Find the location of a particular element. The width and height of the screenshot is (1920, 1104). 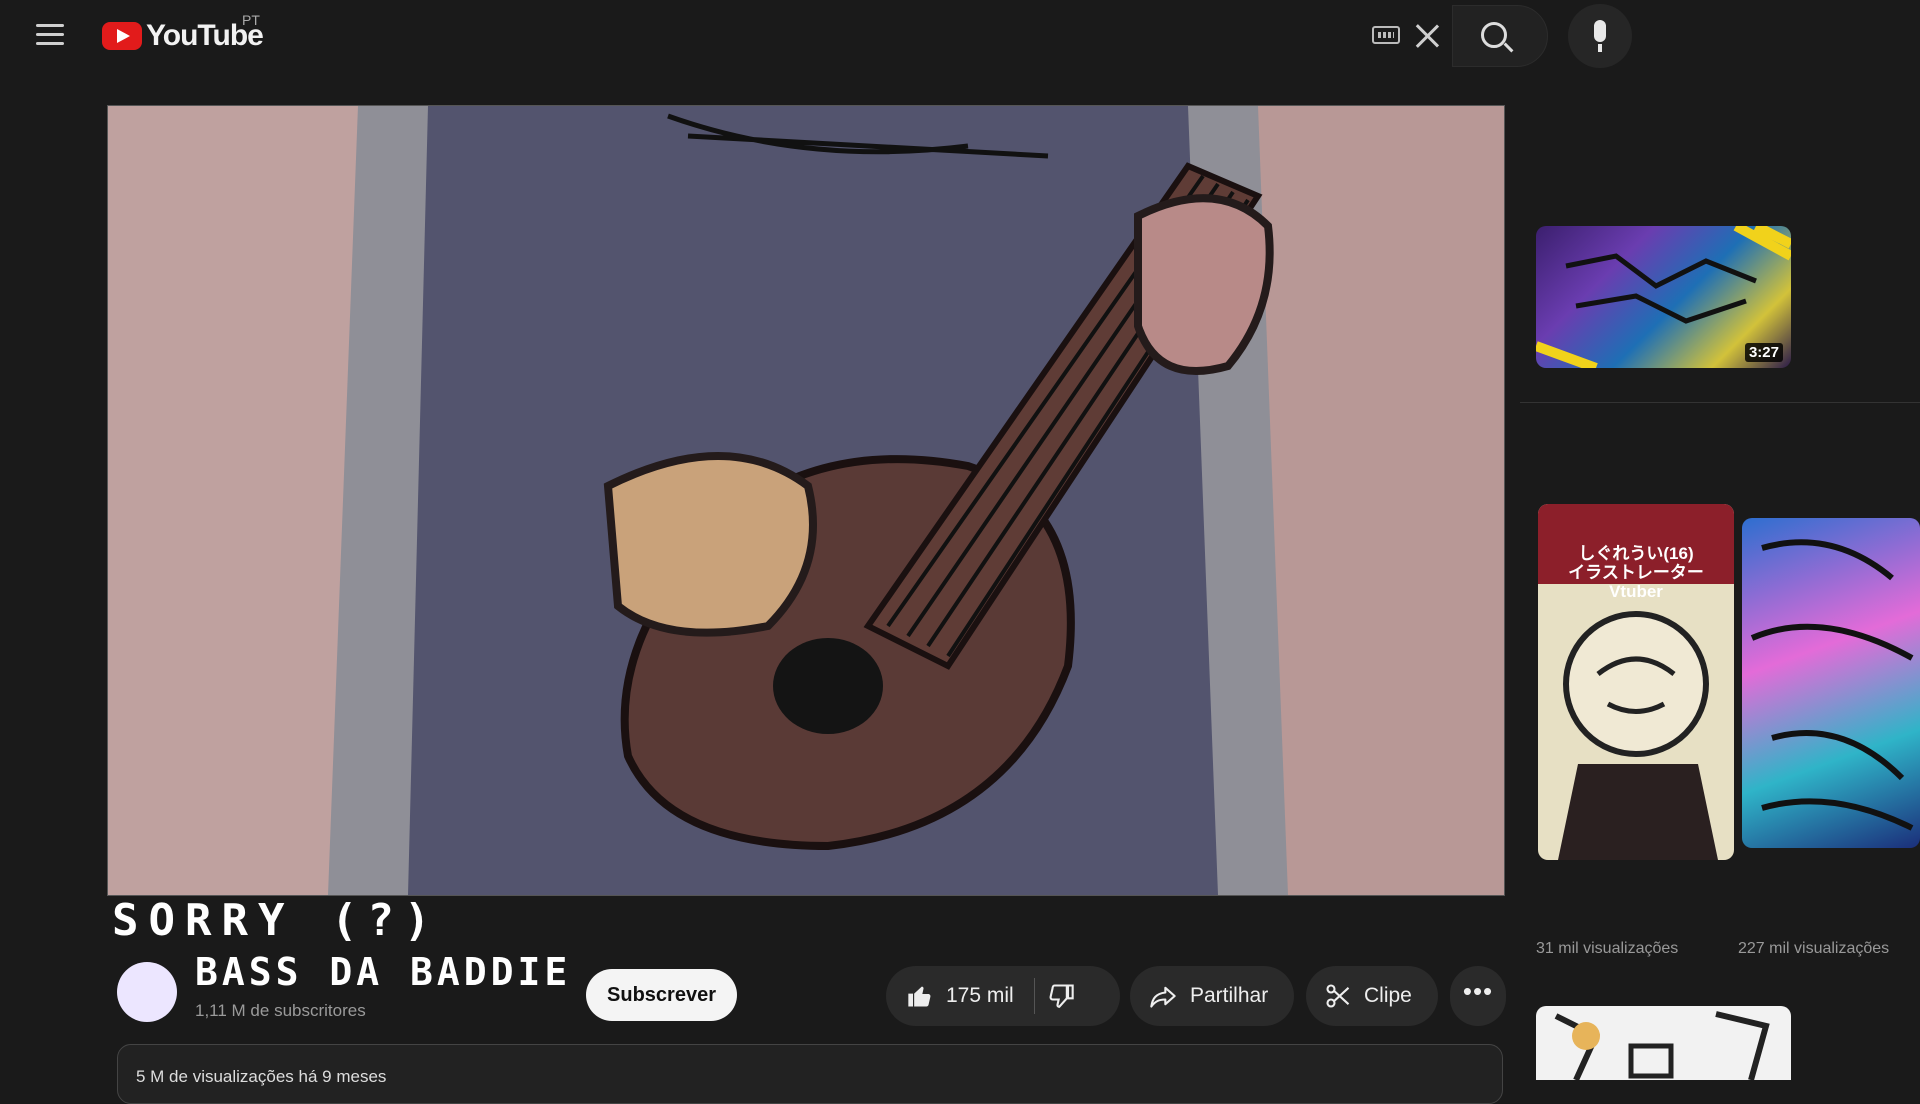

like-count: 175 mil is located at coordinates (980, 995).